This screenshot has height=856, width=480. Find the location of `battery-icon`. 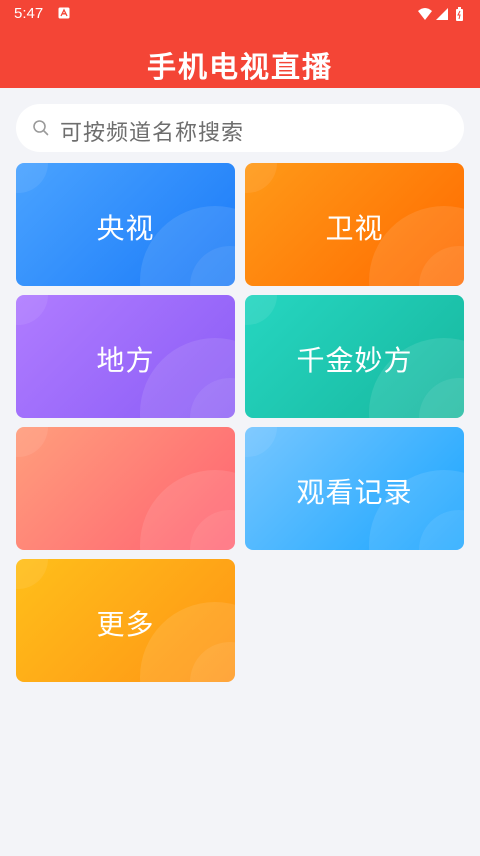

battery-icon is located at coordinates (459, 14).